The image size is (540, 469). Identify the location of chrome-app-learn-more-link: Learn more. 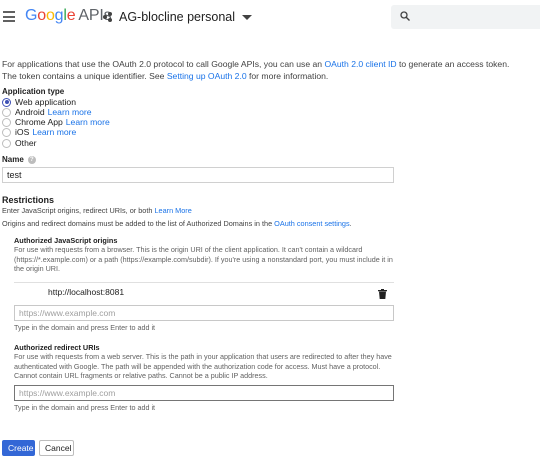
(88, 122).